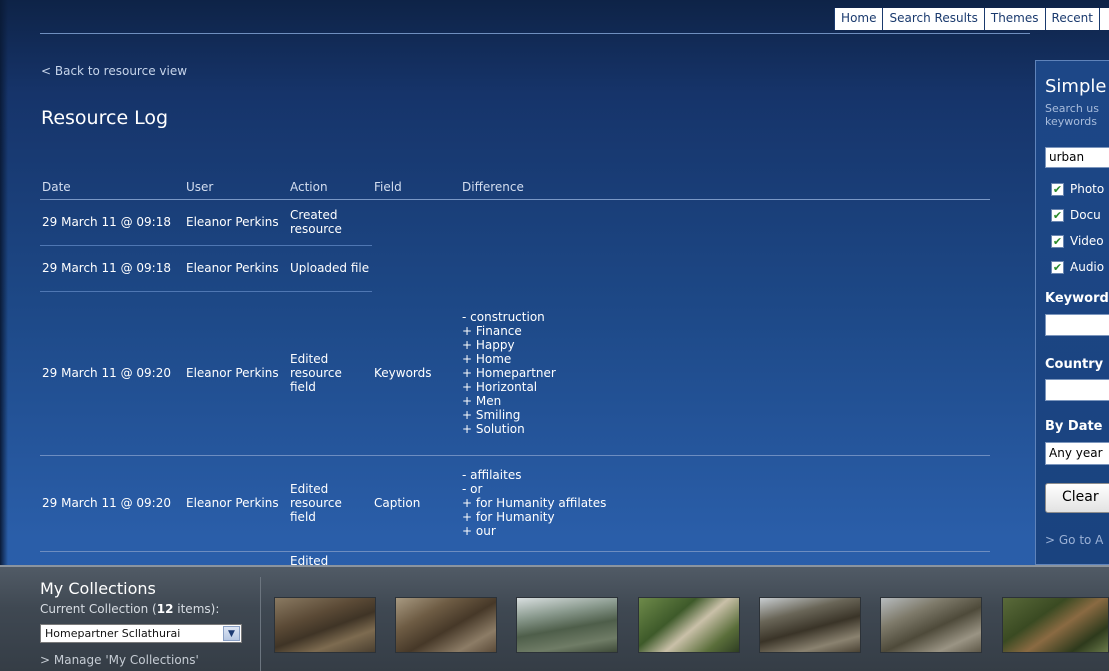 This screenshot has width=1109, height=671. I want to click on diff-line: - or, so click(472, 489).